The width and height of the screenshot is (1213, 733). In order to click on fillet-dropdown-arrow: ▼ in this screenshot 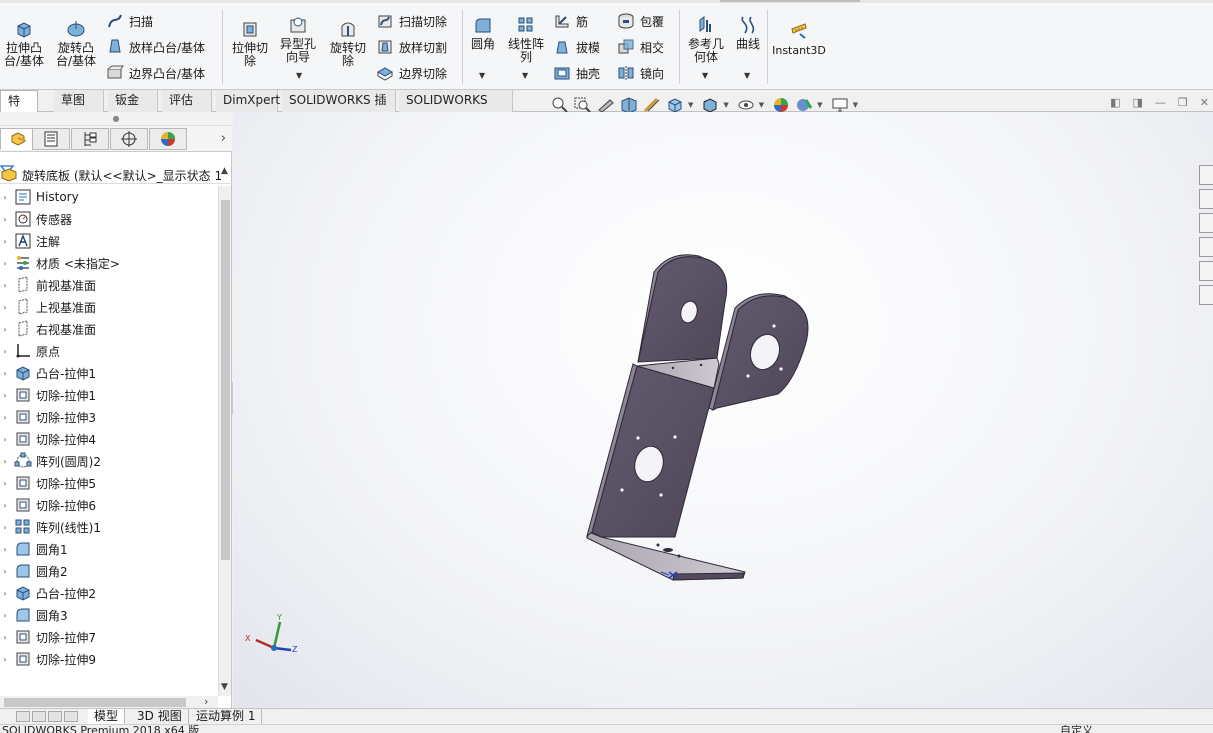, I will do `click(482, 75)`.